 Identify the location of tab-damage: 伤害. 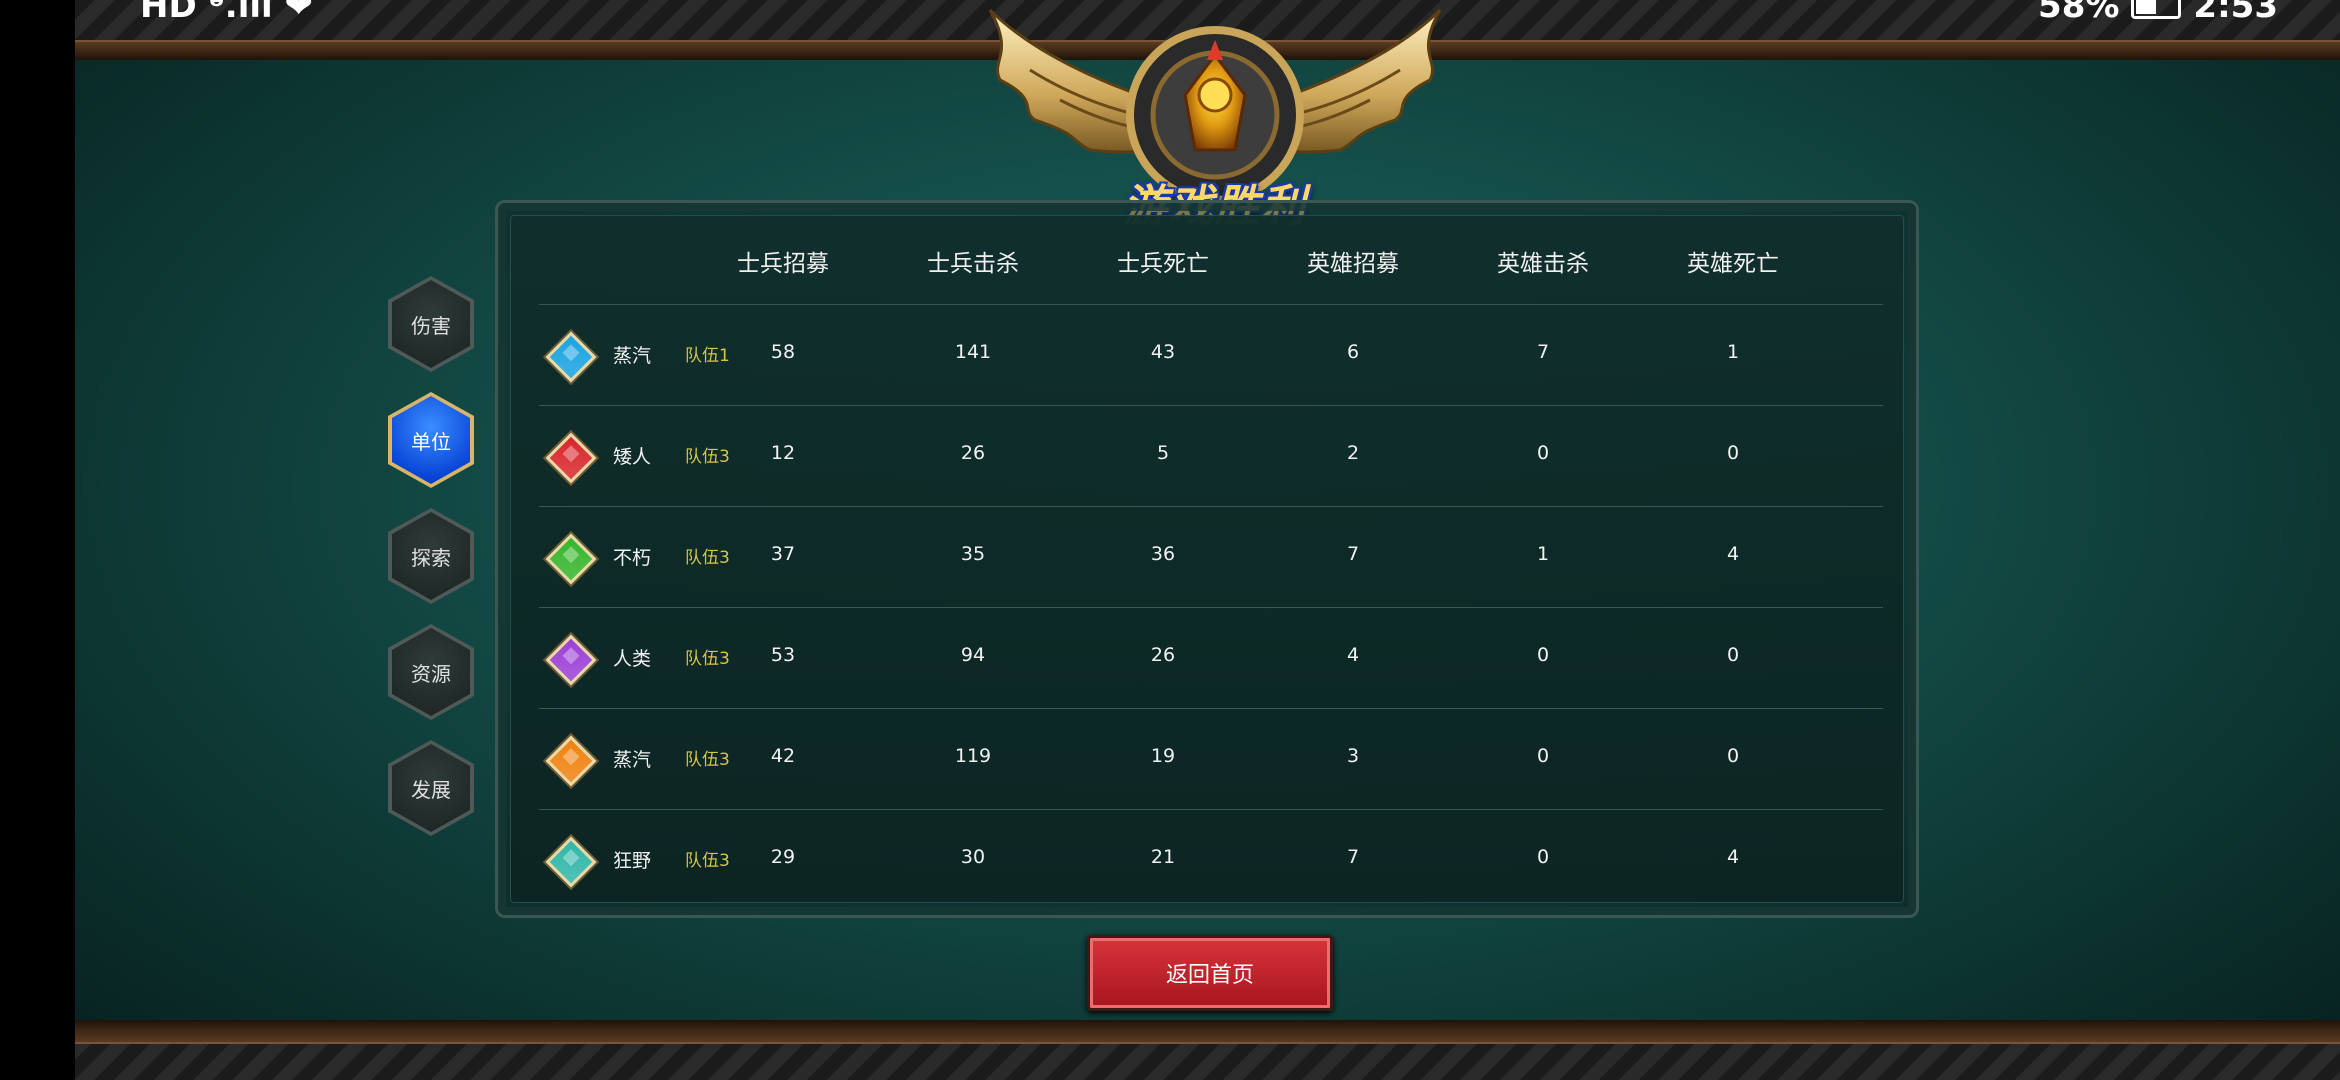
(431, 324).